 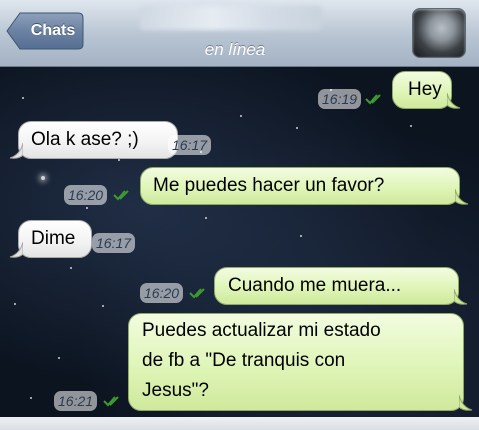 What do you see at coordinates (231, 18) in the screenshot?
I see `contact-name-blurred` at bounding box center [231, 18].